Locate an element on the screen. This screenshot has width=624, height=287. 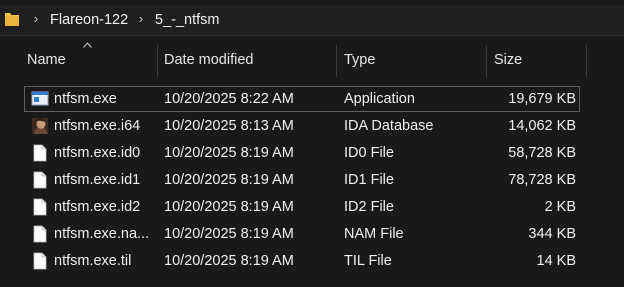
file-type: Application is located at coordinates (379, 99).